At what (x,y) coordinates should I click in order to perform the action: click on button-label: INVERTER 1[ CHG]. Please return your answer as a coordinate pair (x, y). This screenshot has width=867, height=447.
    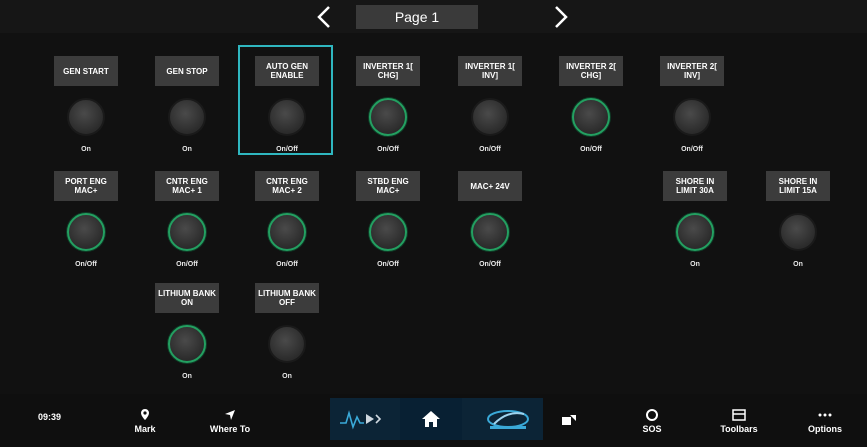
    Looking at the image, I should click on (388, 71).